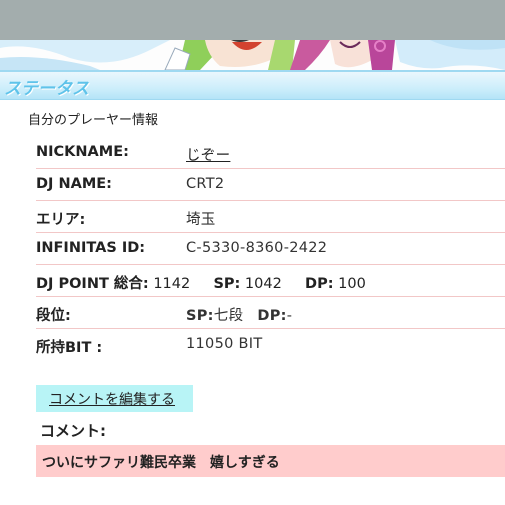 The image size is (505, 505). Describe the element at coordinates (46, 89) in the screenshot. I see `section-title: ステータス` at that location.